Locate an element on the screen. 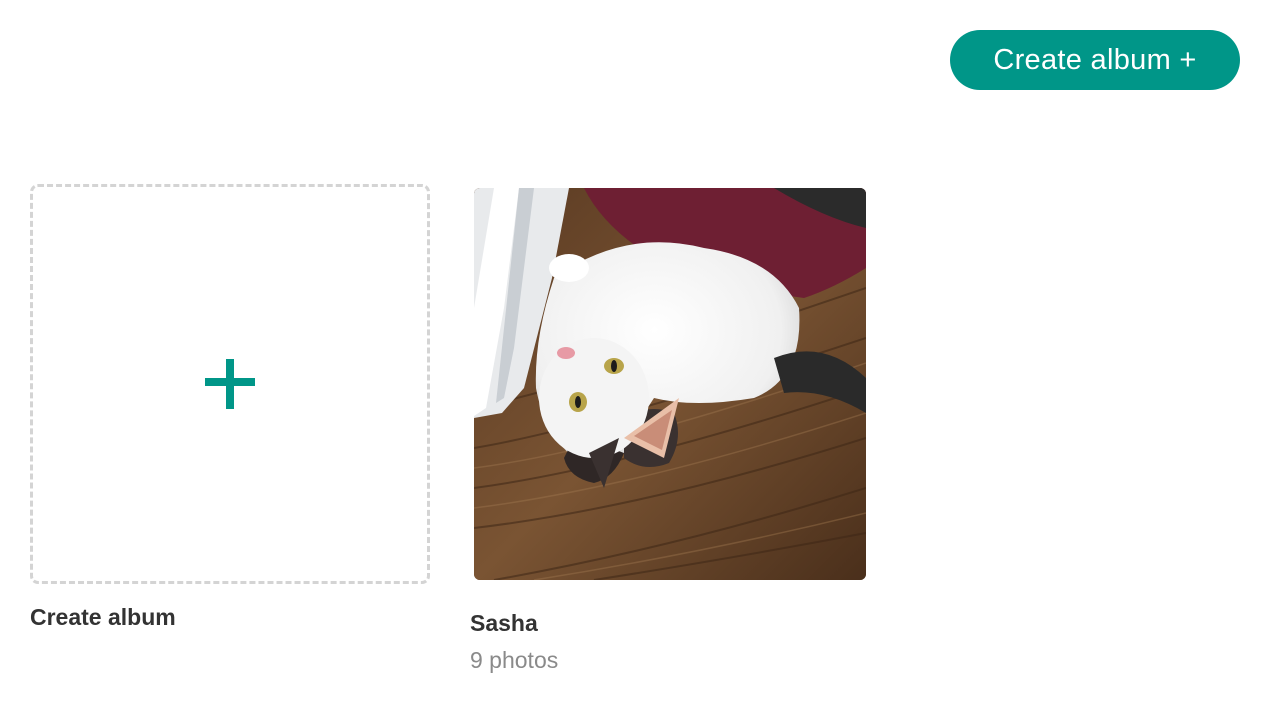 Image resolution: width=1278 pixels, height=720 pixels. plus-icon is located at coordinates (230, 384).